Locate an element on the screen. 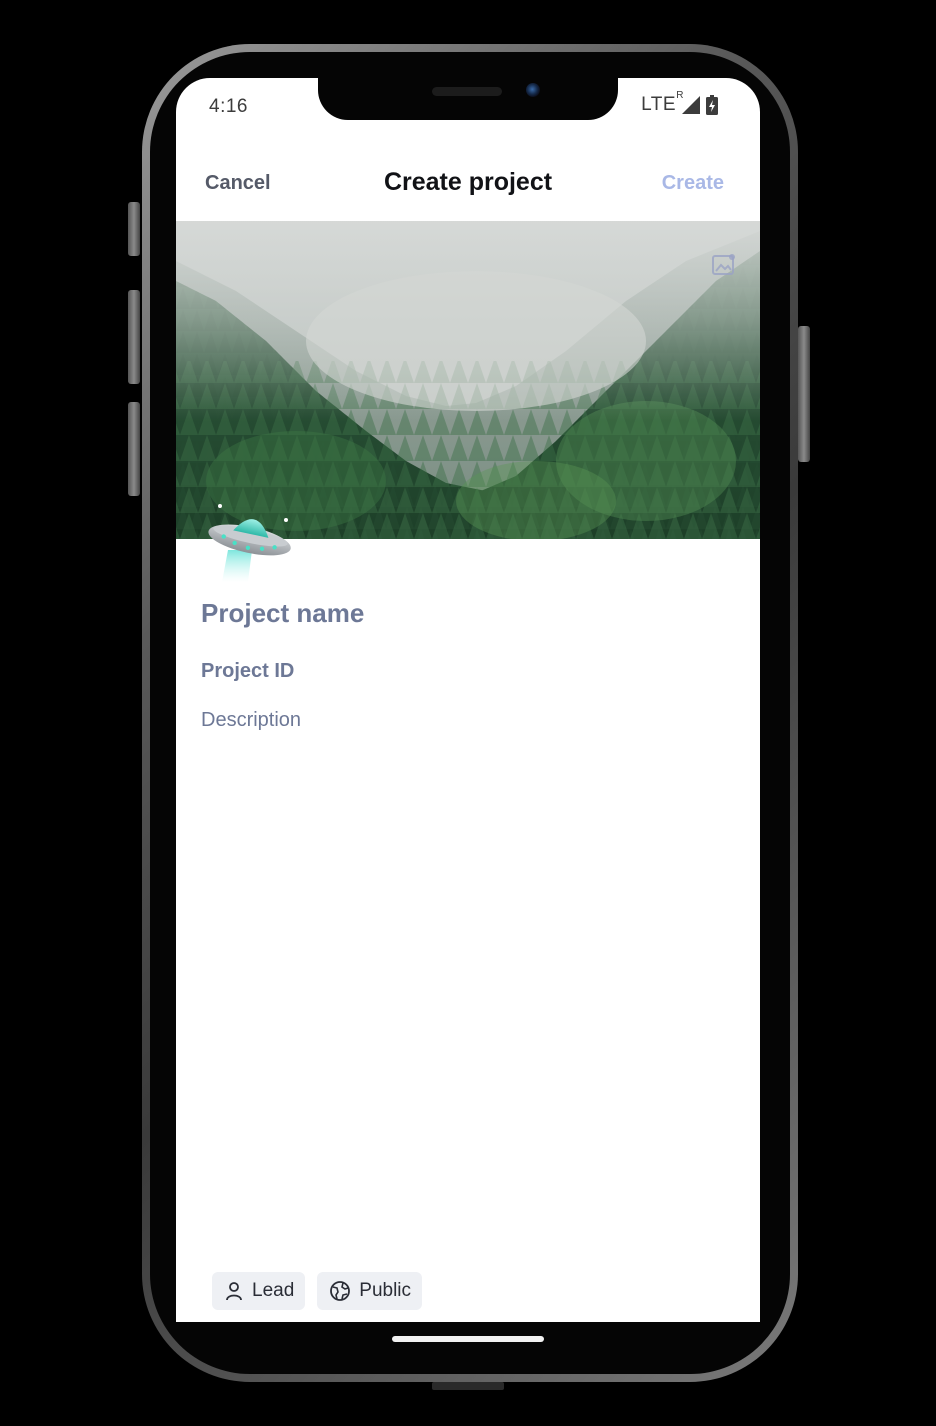 Image resolution: width=936 pixels, height=1426 pixels. lead-chip-label: Lead is located at coordinates (273, 1290).